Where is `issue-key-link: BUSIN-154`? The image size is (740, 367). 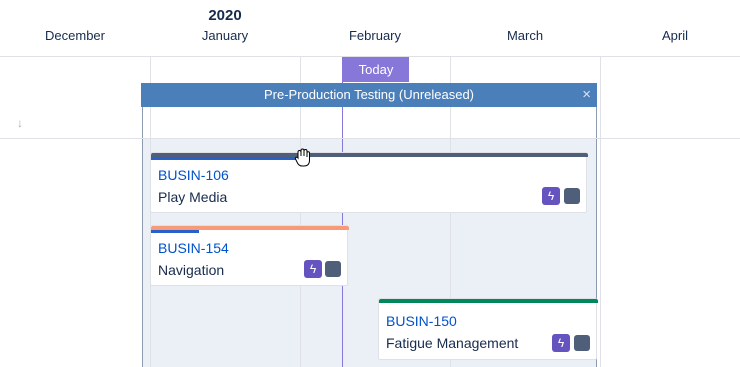
issue-key-link: BUSIN-154 is located at coordinates (193, 248).